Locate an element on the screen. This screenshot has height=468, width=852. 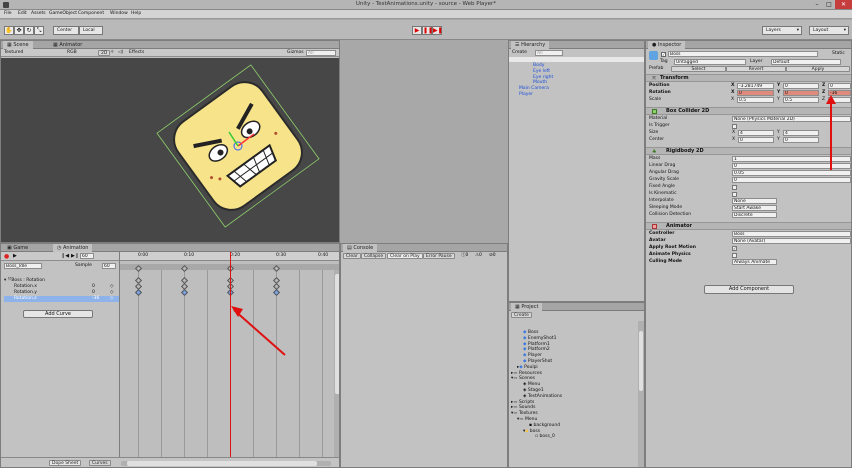
horizontal-scroll-thumb is located at coordinates (222, 463).